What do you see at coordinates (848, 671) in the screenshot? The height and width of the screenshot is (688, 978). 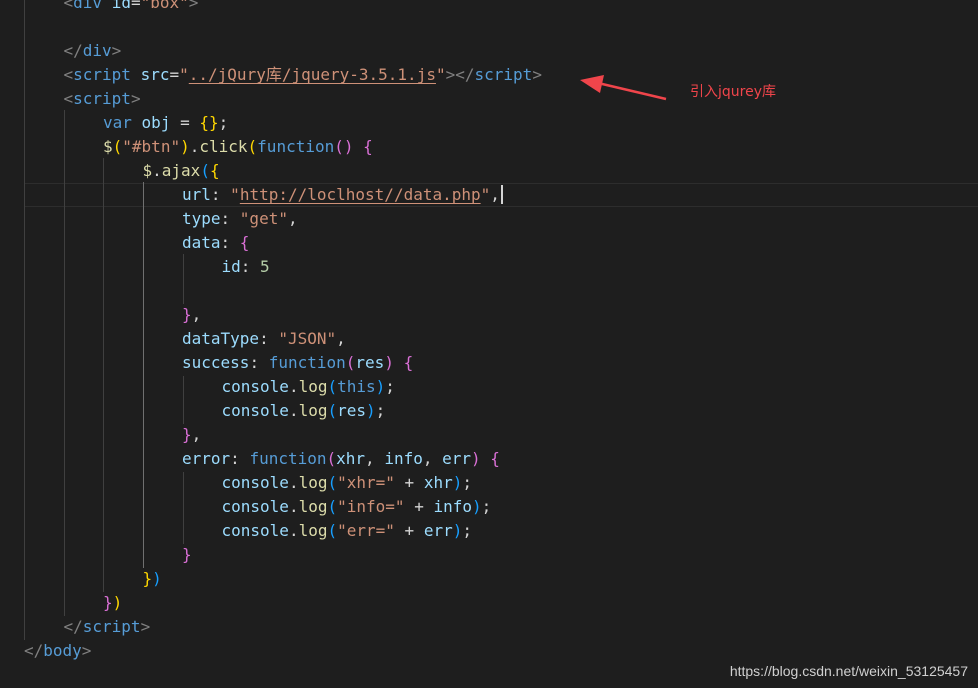 I see `watermark: https://blog.csdn.net/weixin_53125457` at bounding box center [848, 671].